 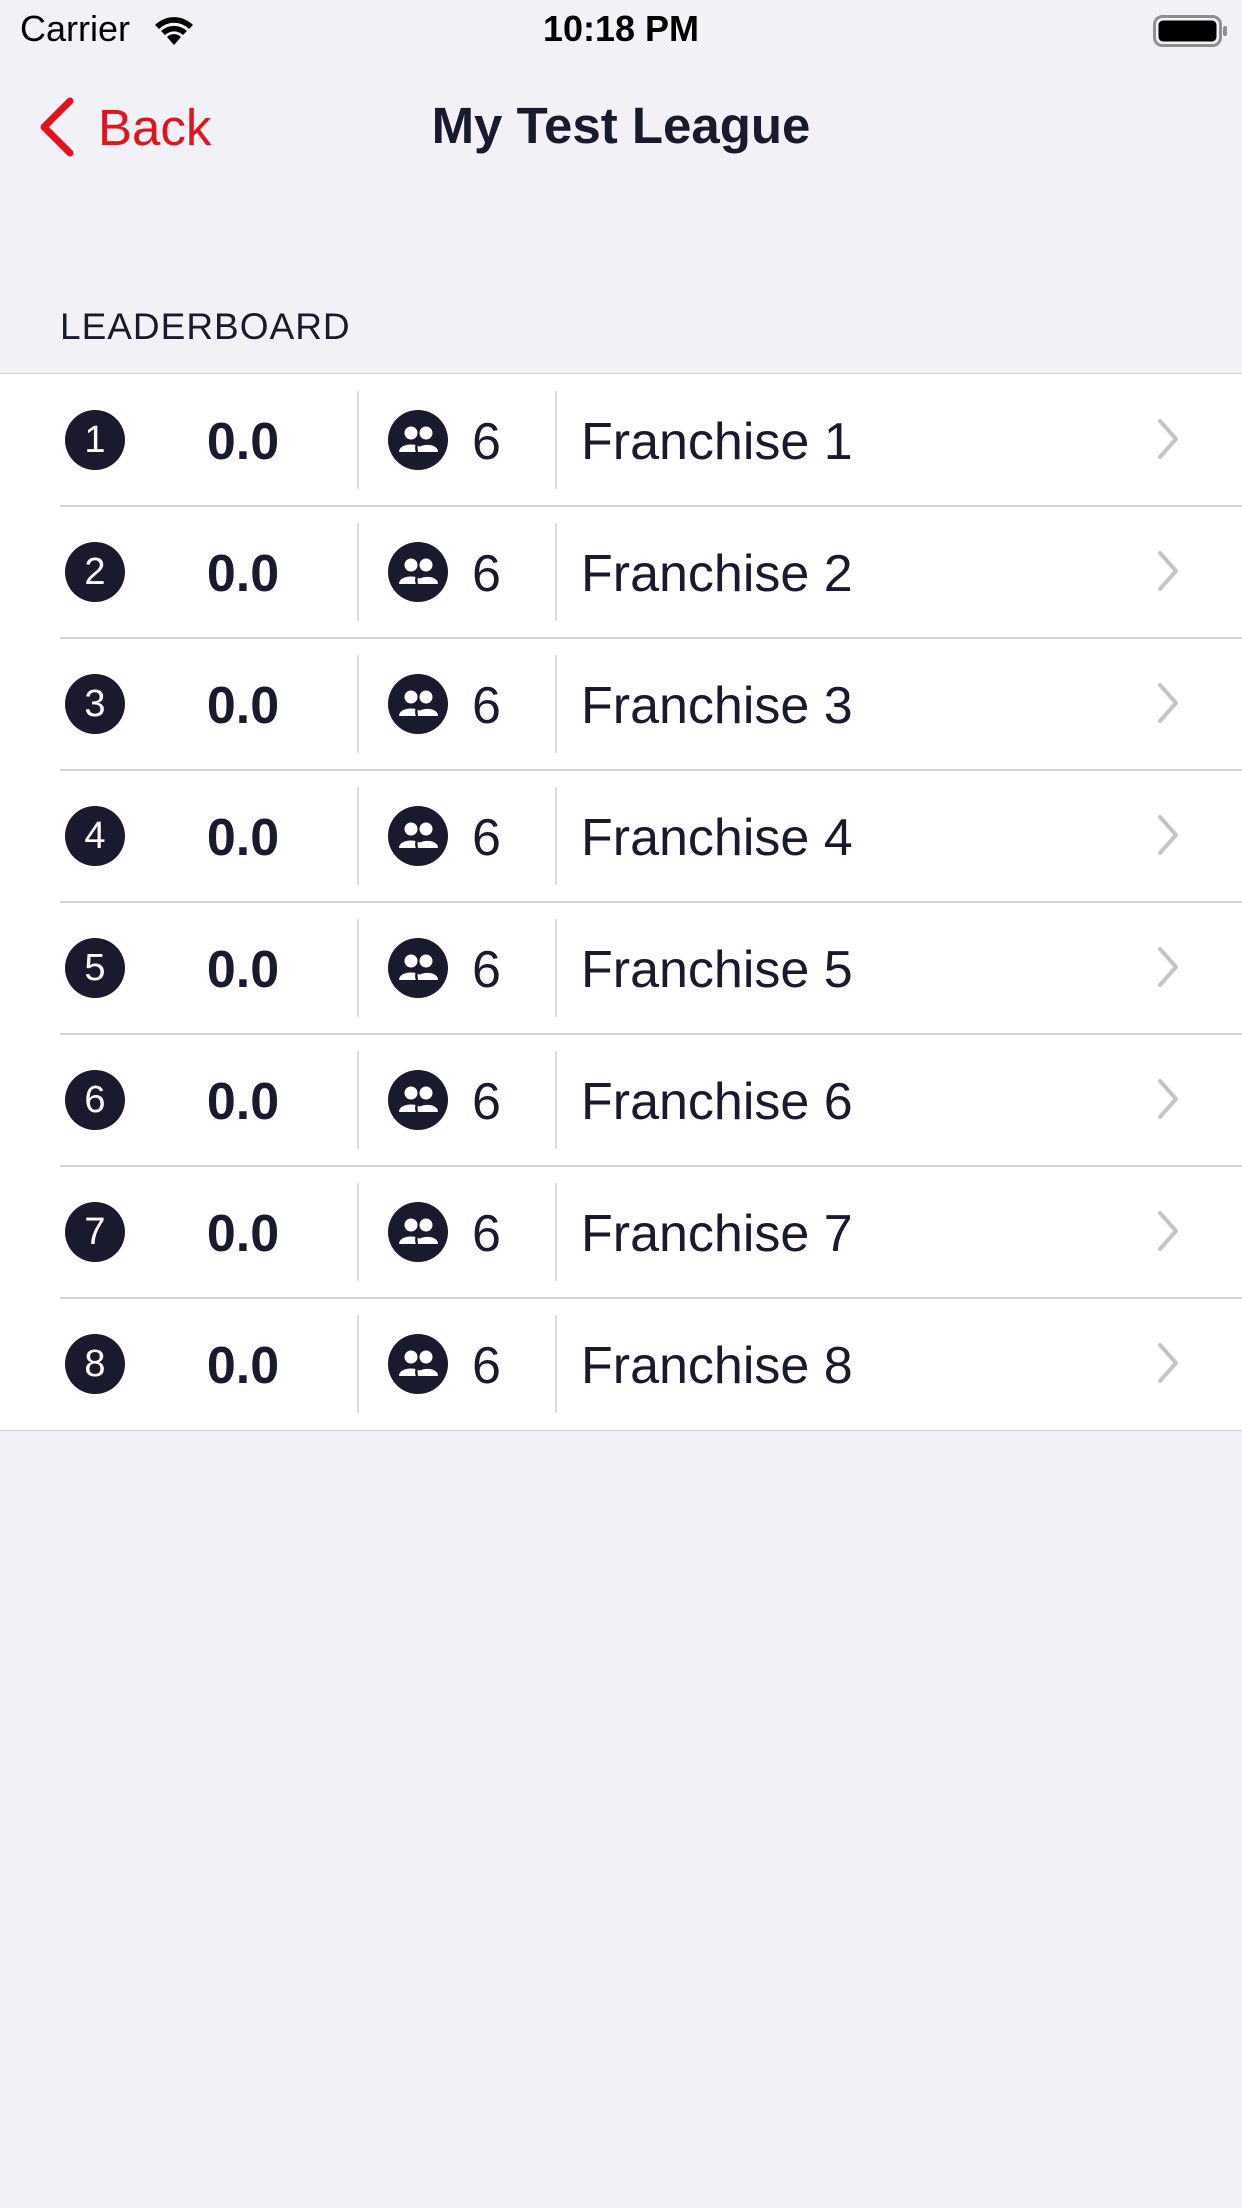 I want to click on rank-badge: 4, so click(x=95, y=836).